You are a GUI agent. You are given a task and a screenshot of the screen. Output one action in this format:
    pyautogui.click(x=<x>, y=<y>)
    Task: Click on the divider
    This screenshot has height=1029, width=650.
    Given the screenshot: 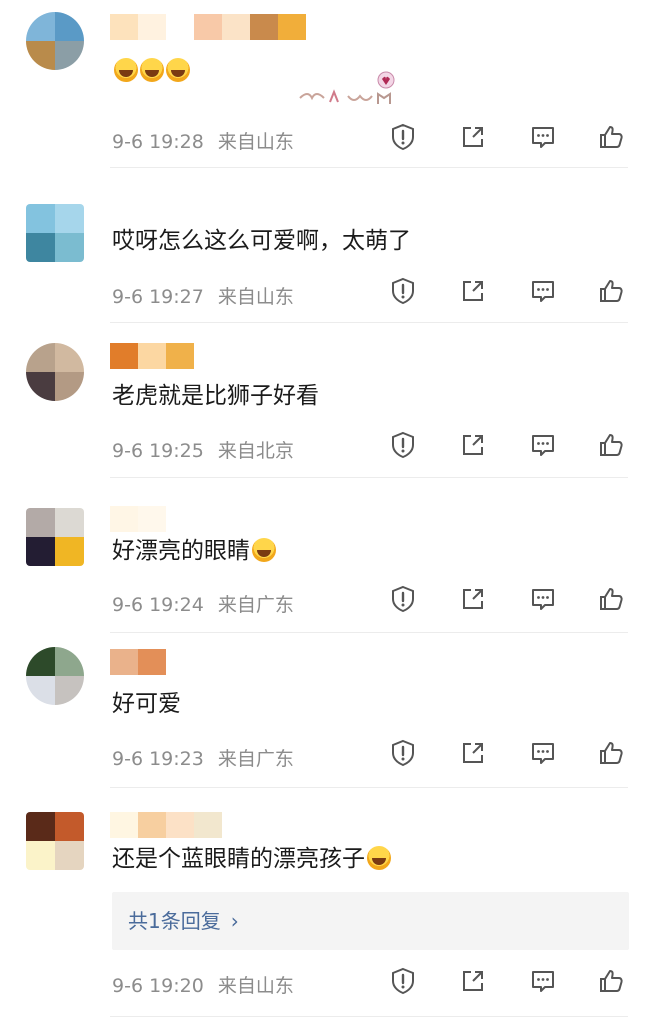 What is the action you would take?
    pyautogui.click(x=369, y=1016)
    